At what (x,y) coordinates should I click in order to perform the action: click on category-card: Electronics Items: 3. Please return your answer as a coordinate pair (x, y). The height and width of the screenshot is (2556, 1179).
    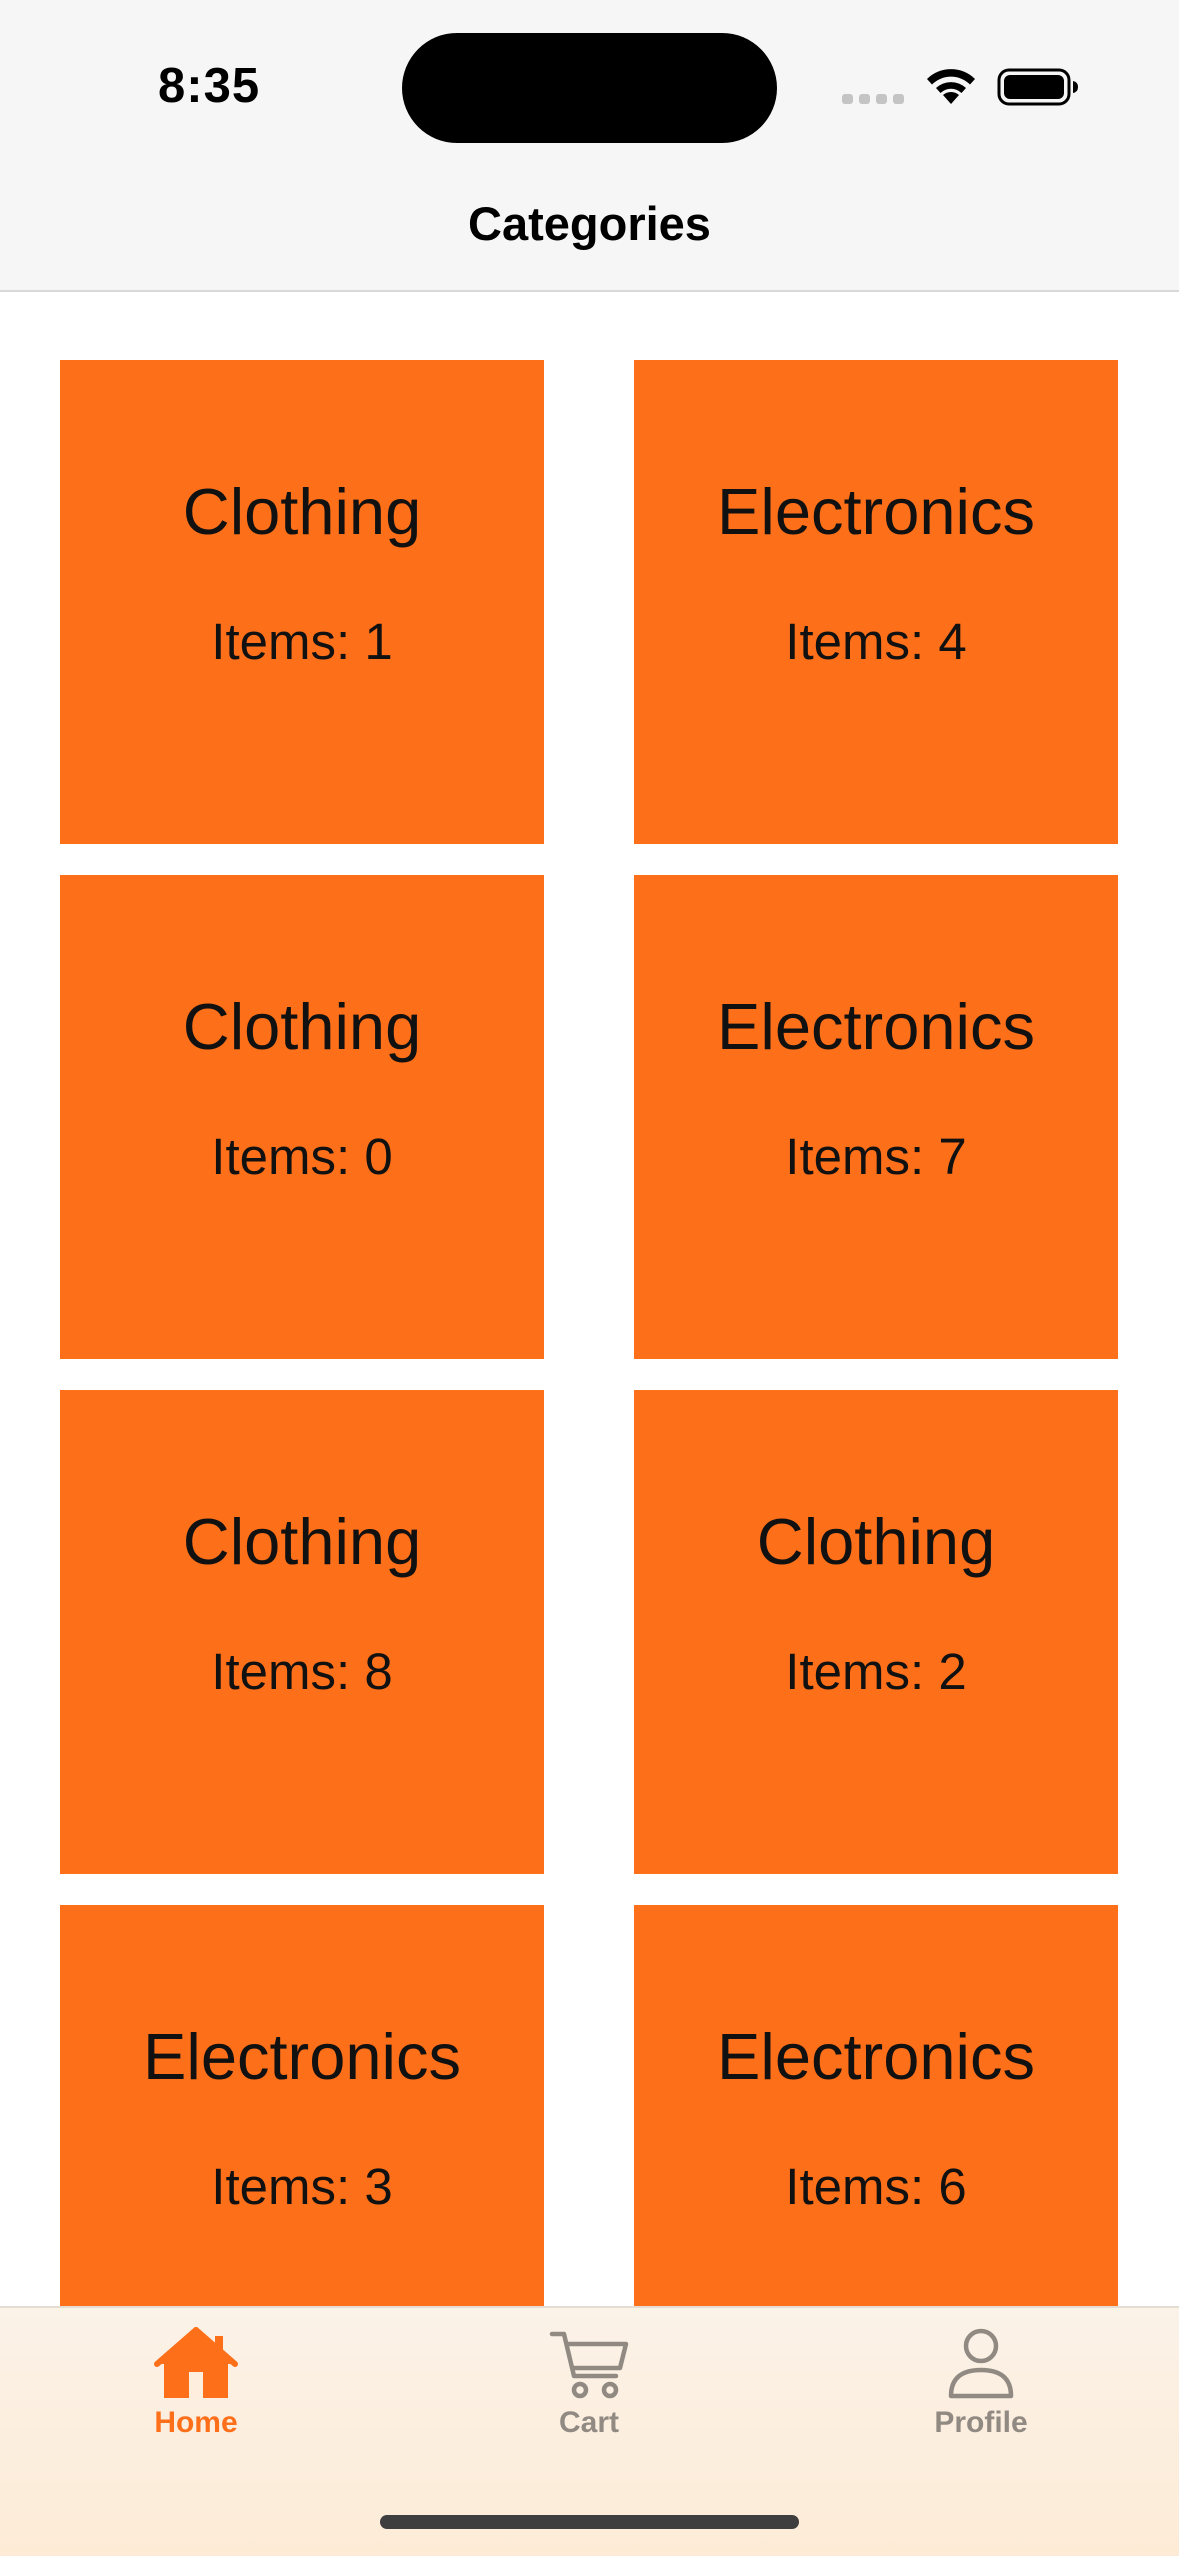
    Looking at the image, I should click on (302, 2105).